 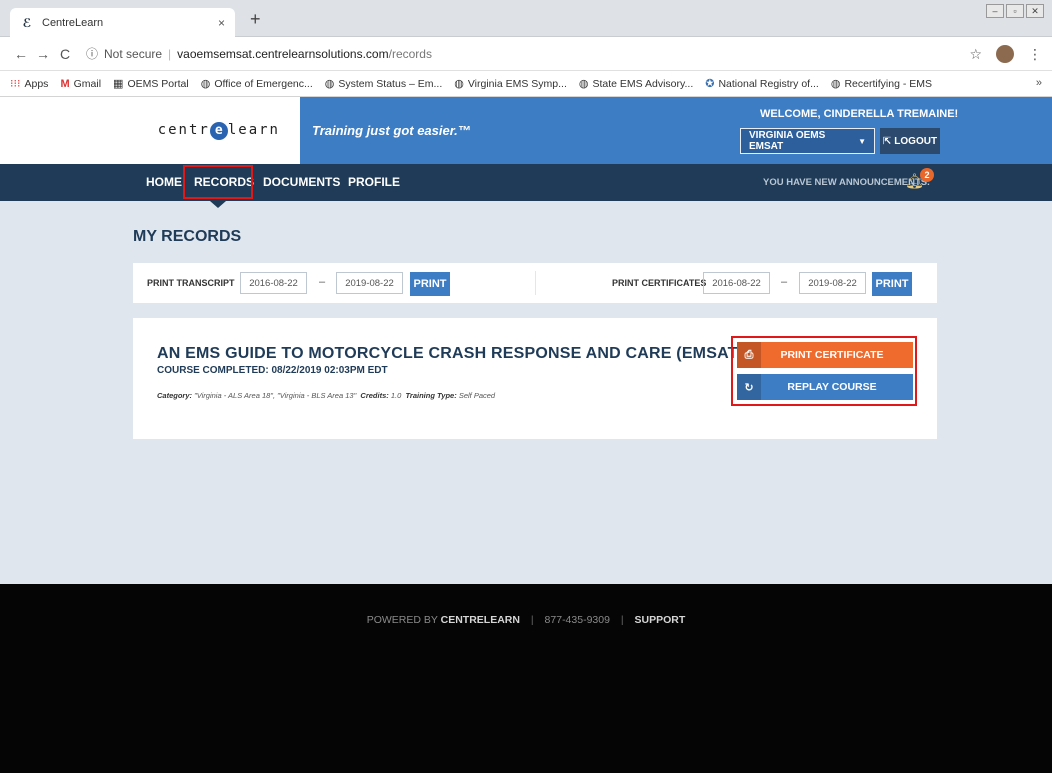 What do you see at coordinates (221, 23) in the screenshot?
I see `tab-close-icon: ×` at bounding box center [221, 23].